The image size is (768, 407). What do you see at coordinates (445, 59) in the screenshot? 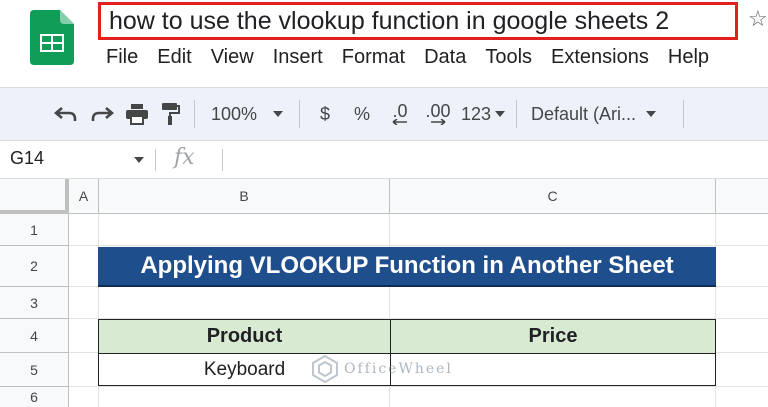
I see `menu-data: Data` at bounding box center [445, 59].